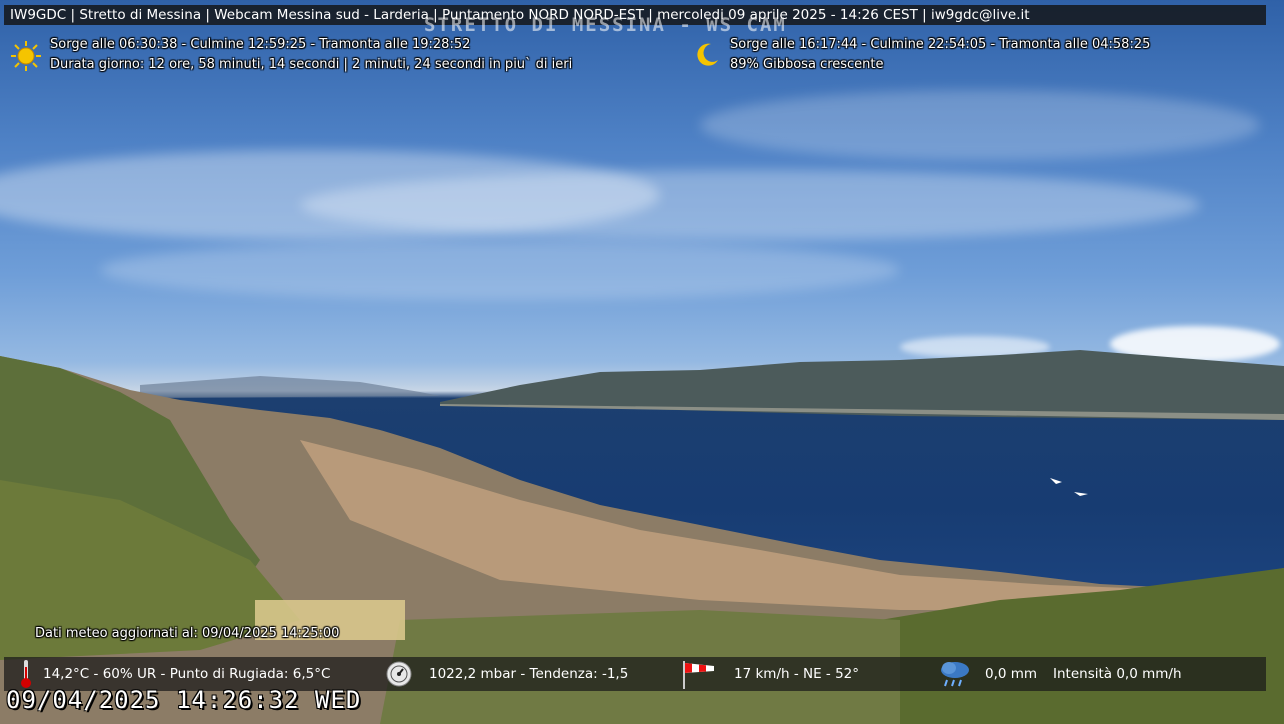 The width and height of the screenshot is (1284, 724). Describe the element at coordinates (1117, 674) in the screenshot. I see `rain-rate-value: Intensità 0,0 mm/h` at that location.